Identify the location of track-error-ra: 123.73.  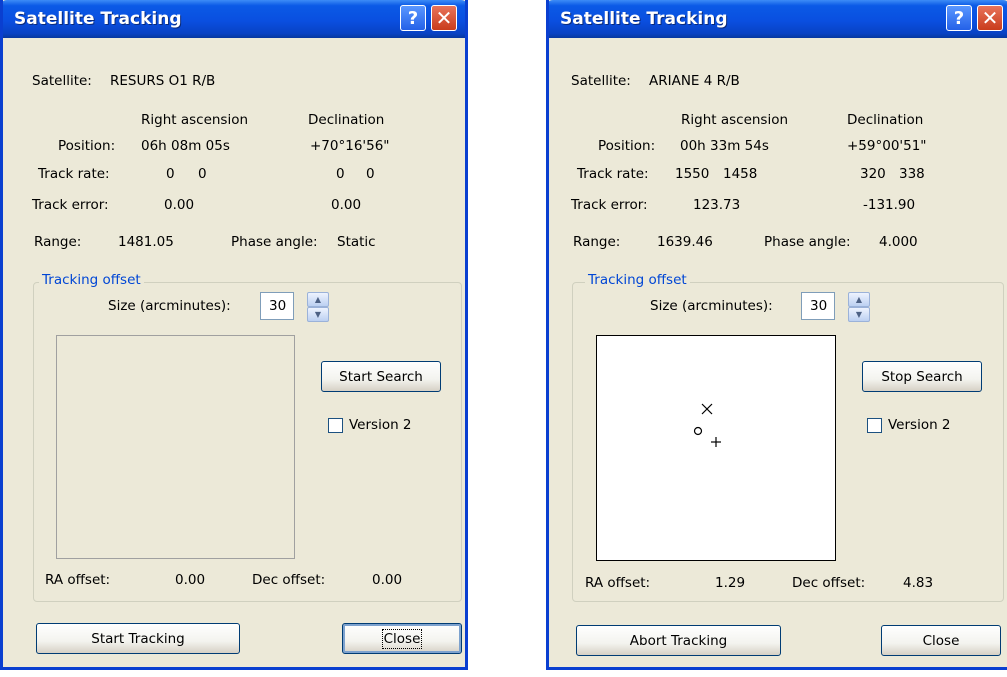
(717, 205).